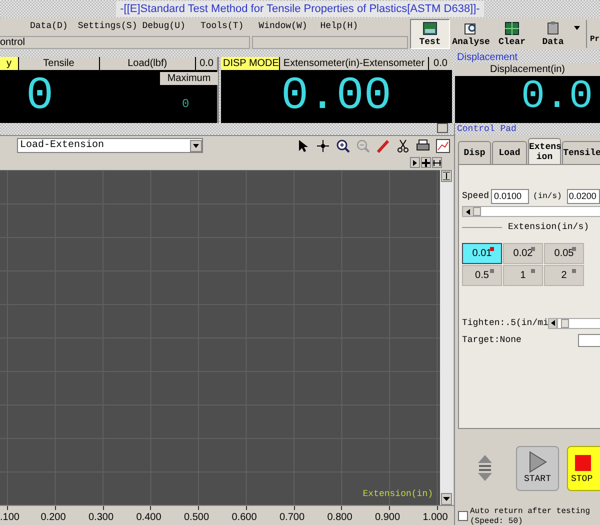 The height and width of the screenshot is (525, 600). What do you see at coordinates (300, 9) in the screenshot?
I see `window-title: -[[E]Standard Test Method for Tensile Properties of Plastics[ASTM D638]]-` at bounding box center [300, 9].